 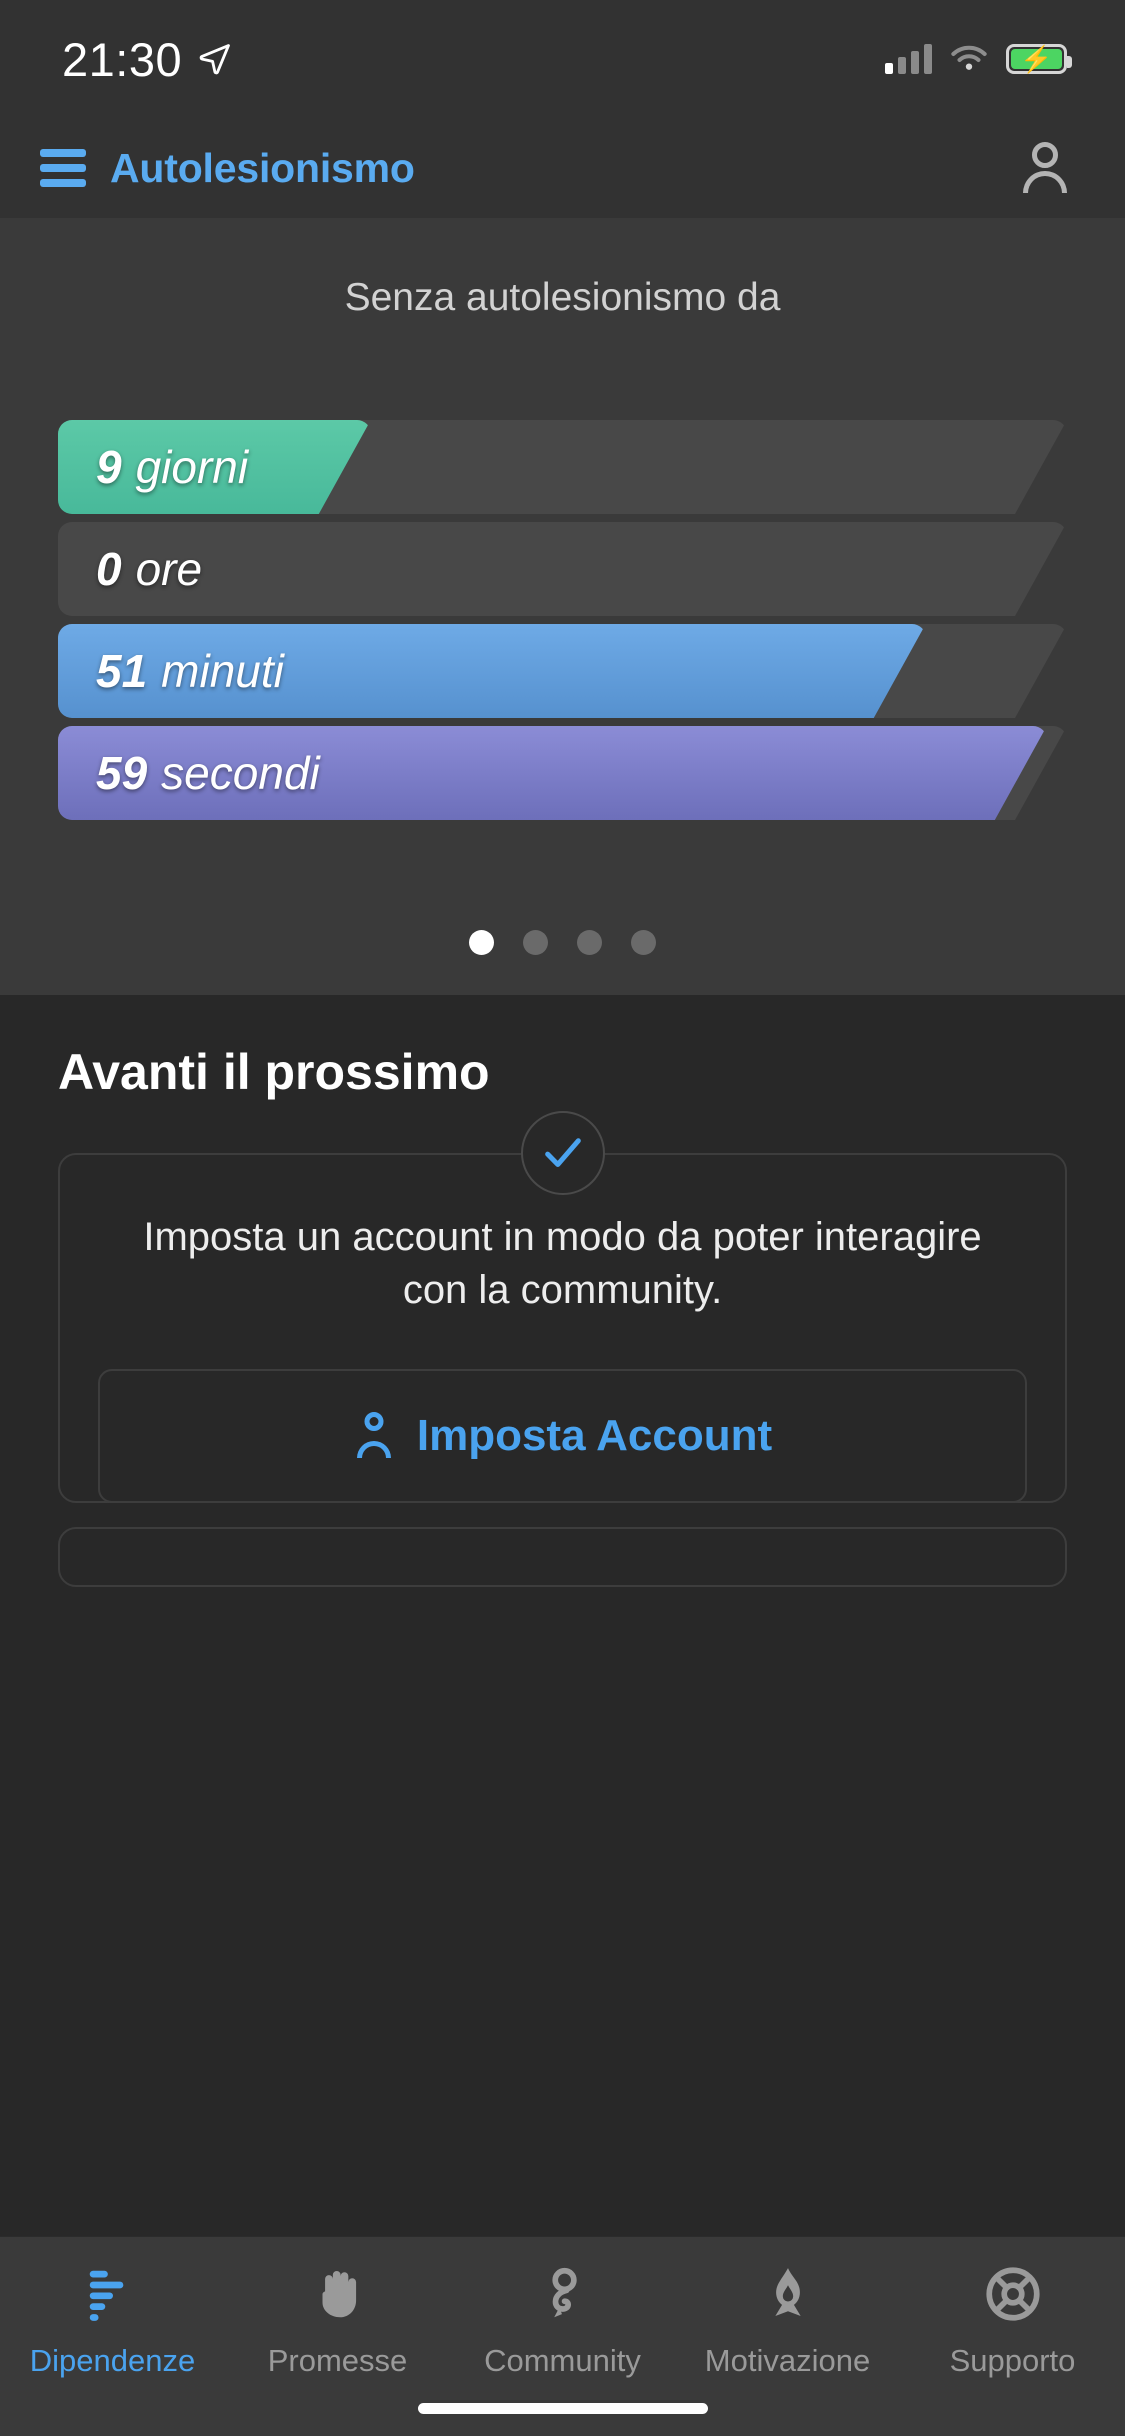 What do you see at coordinates (1039, 59) in the screenshot?
I see `battery-charging-icon: ⚡` at bounding box center [1039, 59].